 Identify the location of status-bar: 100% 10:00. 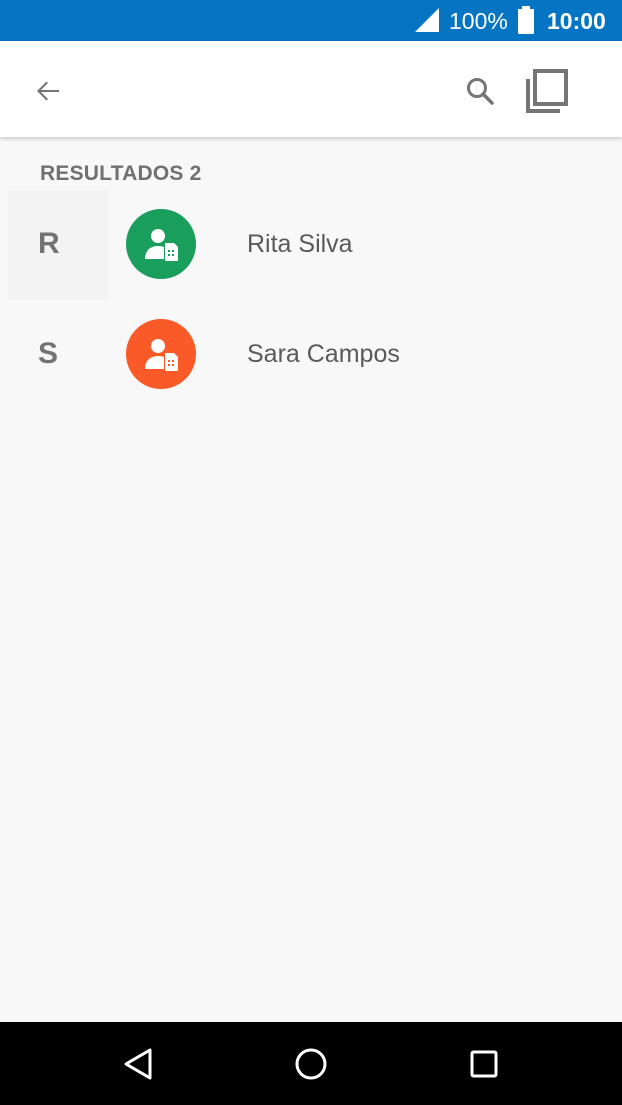
(311, 20).